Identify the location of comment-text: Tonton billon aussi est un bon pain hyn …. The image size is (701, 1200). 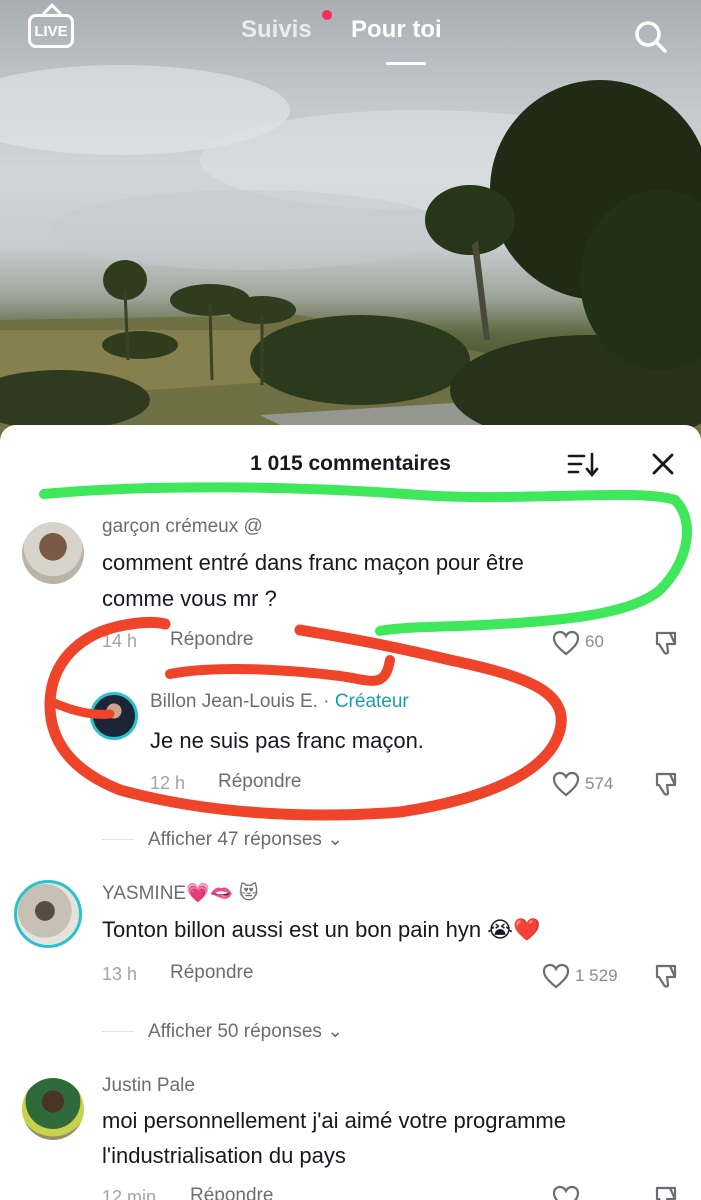
(321, 929).